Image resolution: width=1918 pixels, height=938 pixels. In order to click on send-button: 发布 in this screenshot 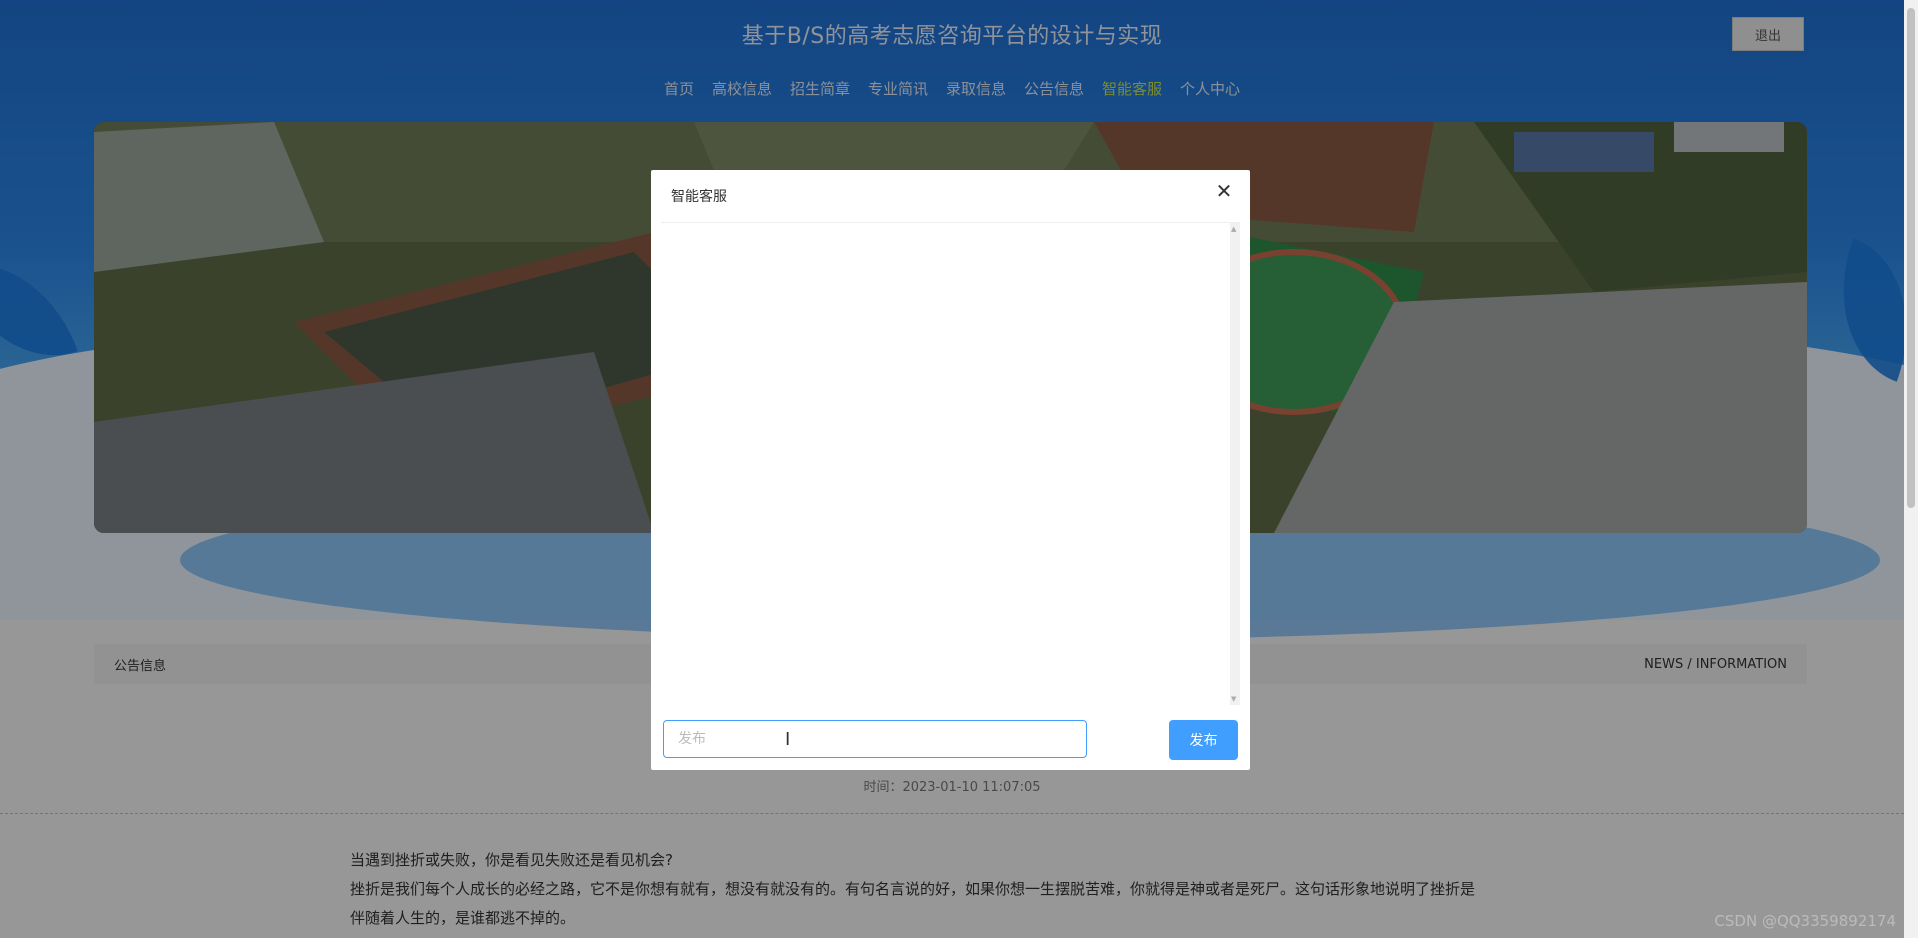, I will do `click(1203, 740)`.